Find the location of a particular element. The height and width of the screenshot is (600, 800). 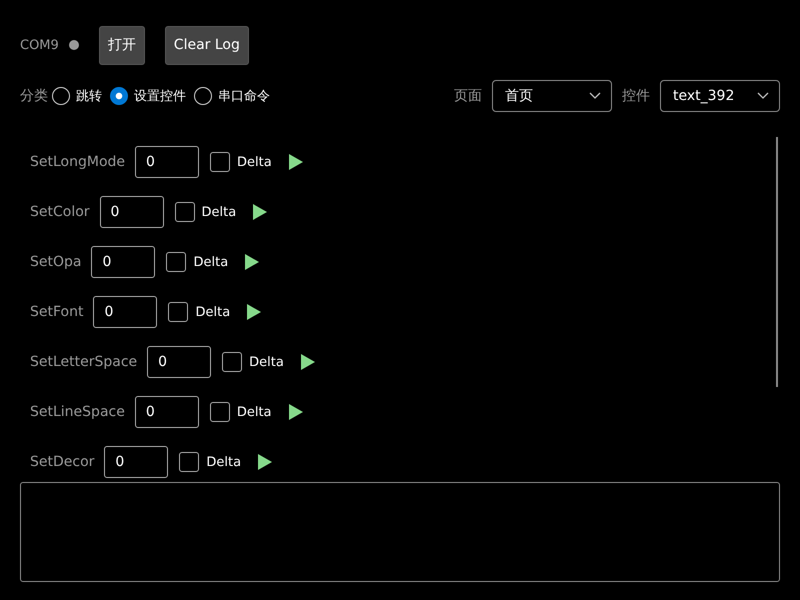

command-label: SetOpa is located at coordinates (56, 262).